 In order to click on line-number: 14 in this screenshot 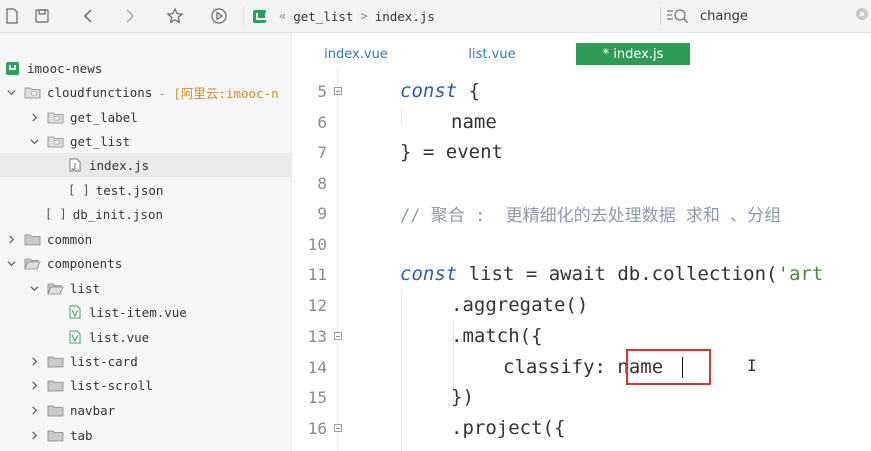, I will do `click(317, 367)`.